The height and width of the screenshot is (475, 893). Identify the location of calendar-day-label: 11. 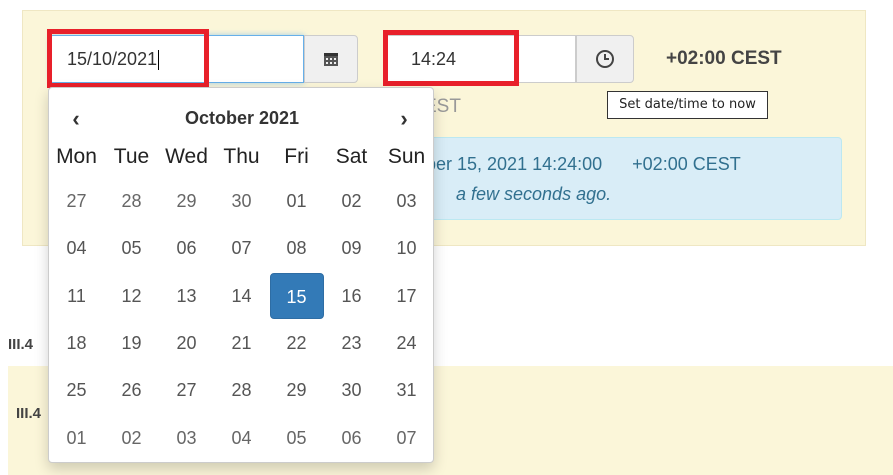
(76, 295).